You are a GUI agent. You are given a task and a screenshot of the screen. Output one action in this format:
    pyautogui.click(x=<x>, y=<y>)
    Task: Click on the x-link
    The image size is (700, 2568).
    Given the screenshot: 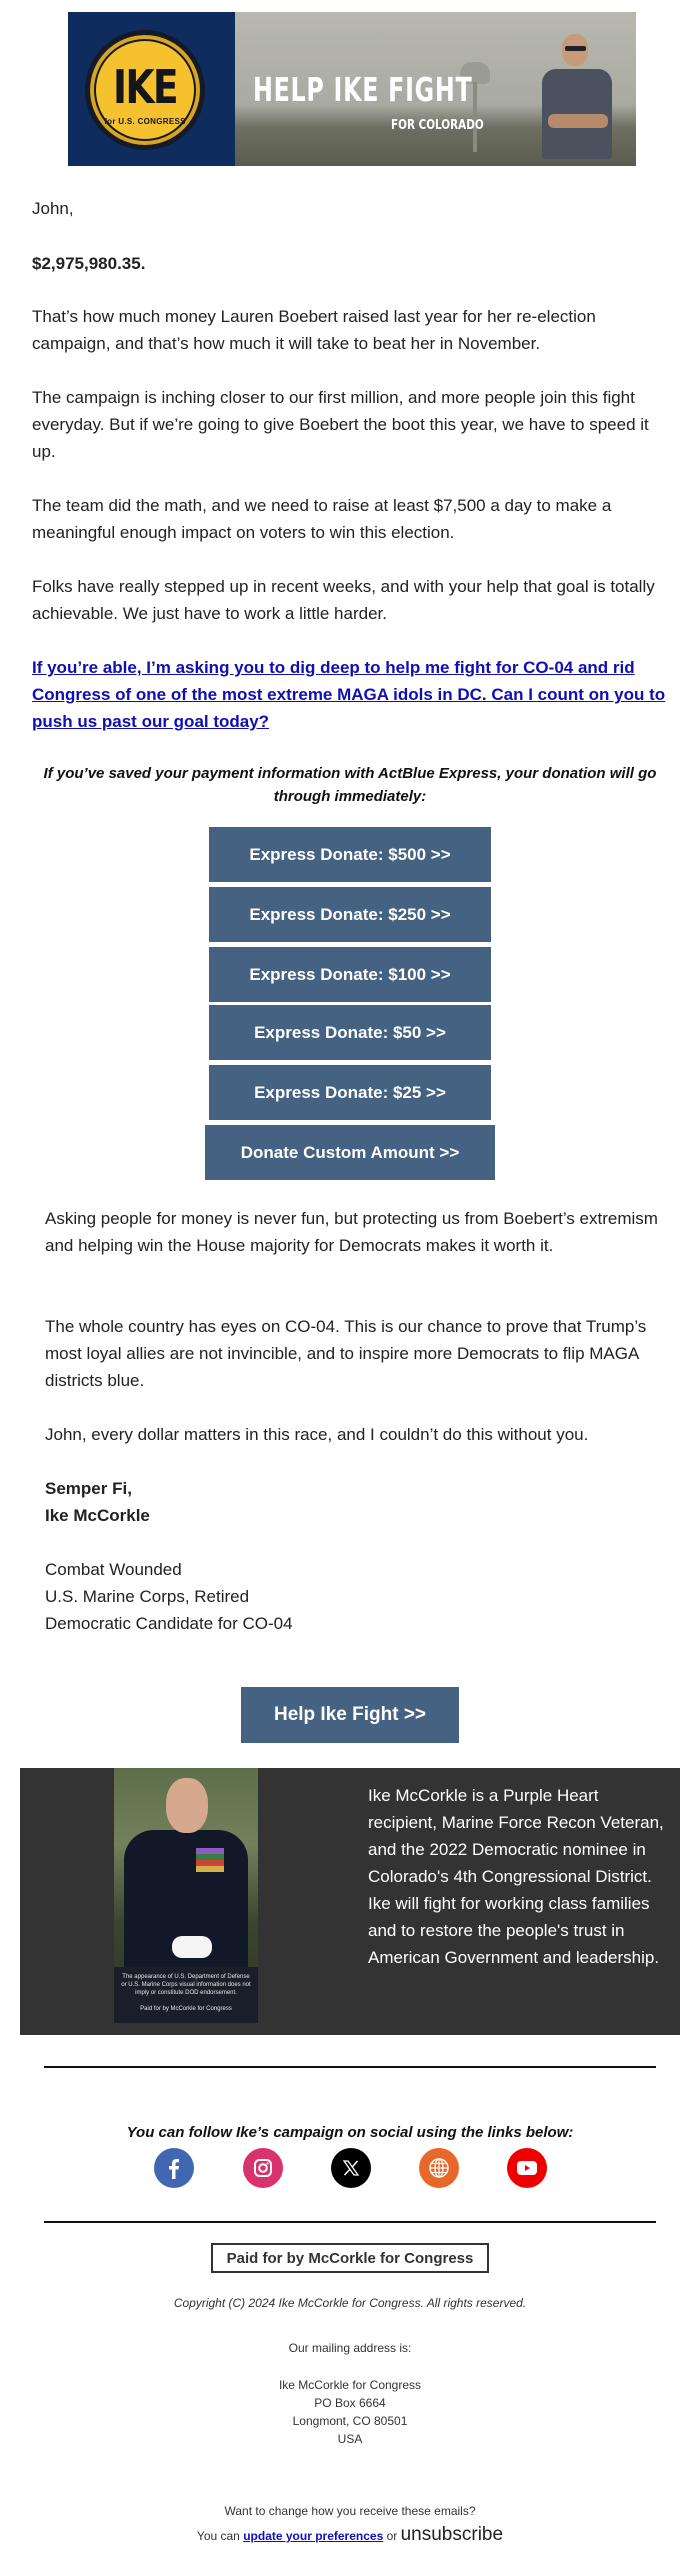 What is the action you would take?
    pyautogui.click(x=351, y=2168)
    